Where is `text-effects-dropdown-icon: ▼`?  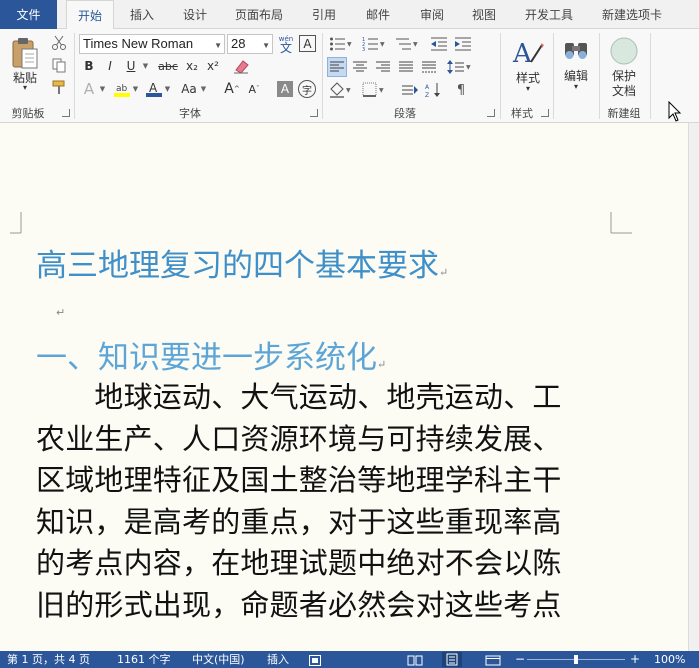
text-effects-dropdown-icon: ▼ is located at coordinates (102, 89).